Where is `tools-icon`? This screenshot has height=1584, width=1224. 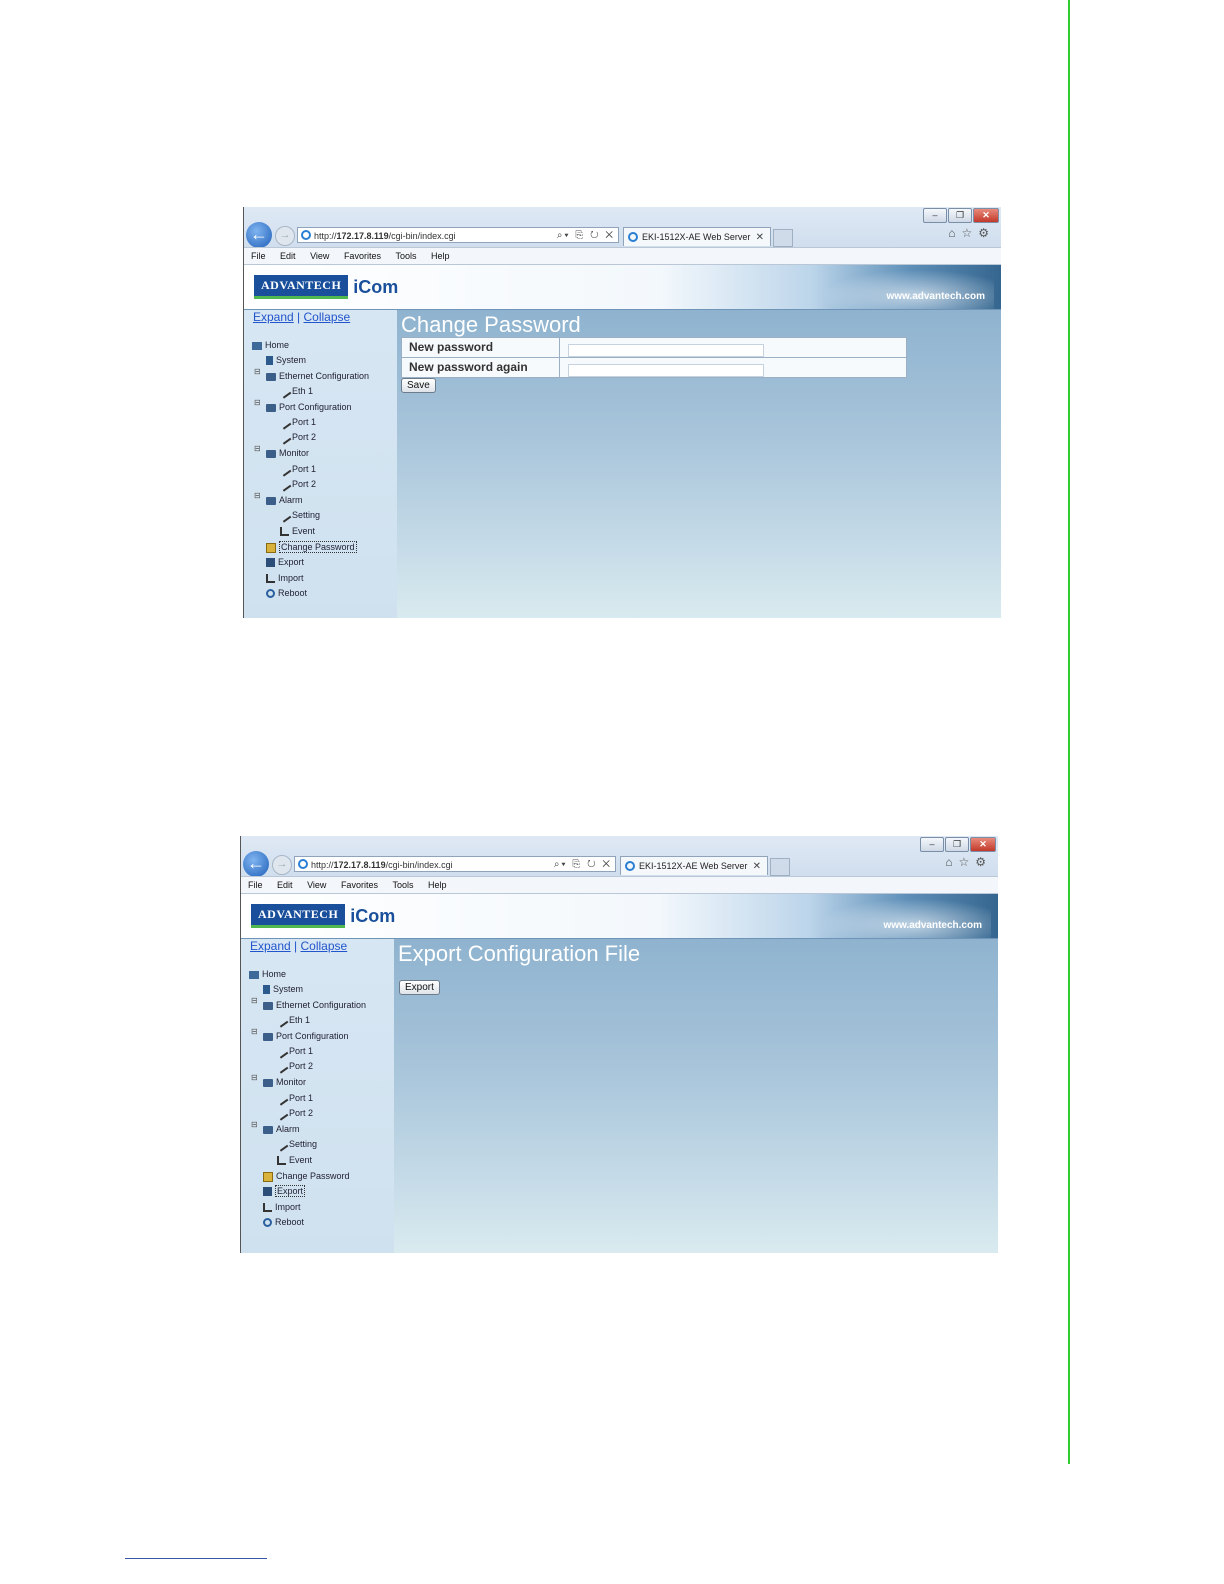 tools-icon is located at coordinates (281, 1144).